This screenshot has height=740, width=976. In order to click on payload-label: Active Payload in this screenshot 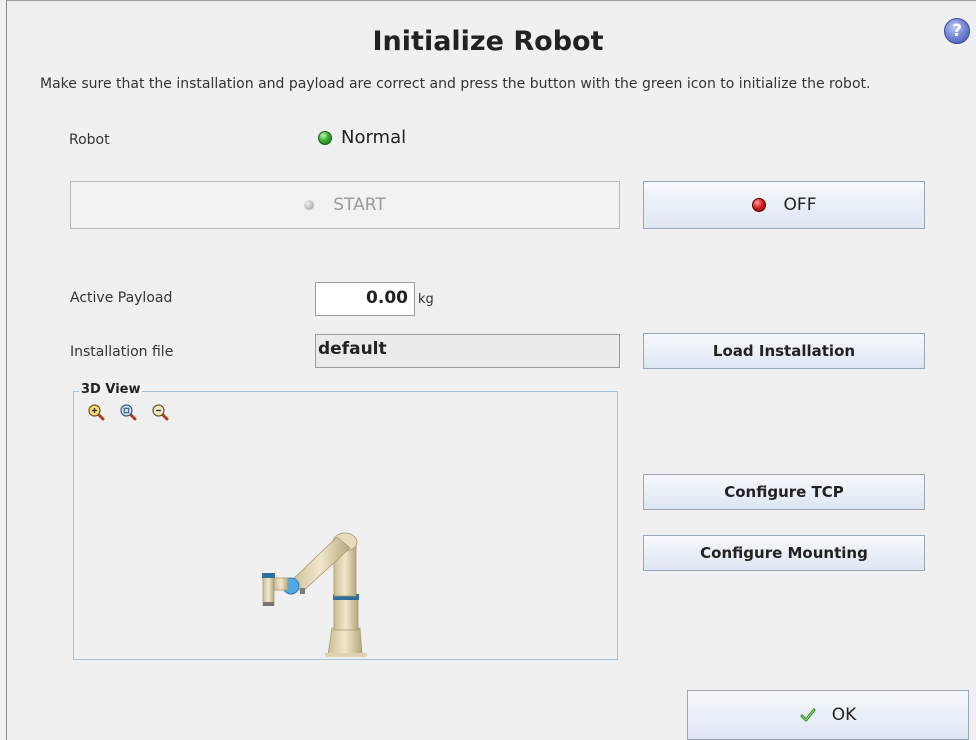, I will do `click(121, 298)`.